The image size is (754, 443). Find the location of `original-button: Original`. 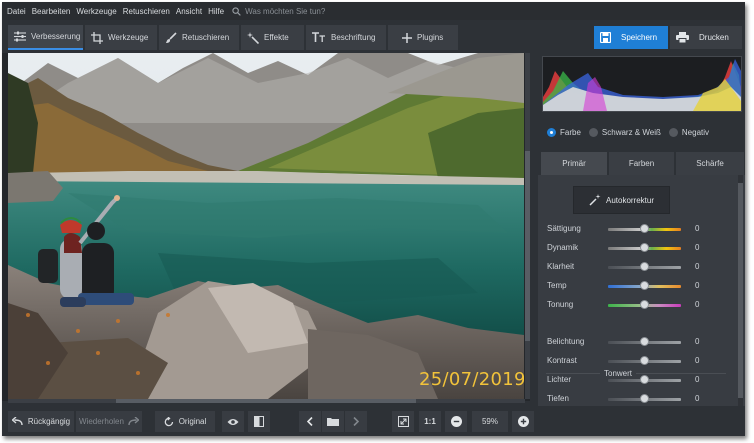

original-button: Original is located at coordinates (185, 421).